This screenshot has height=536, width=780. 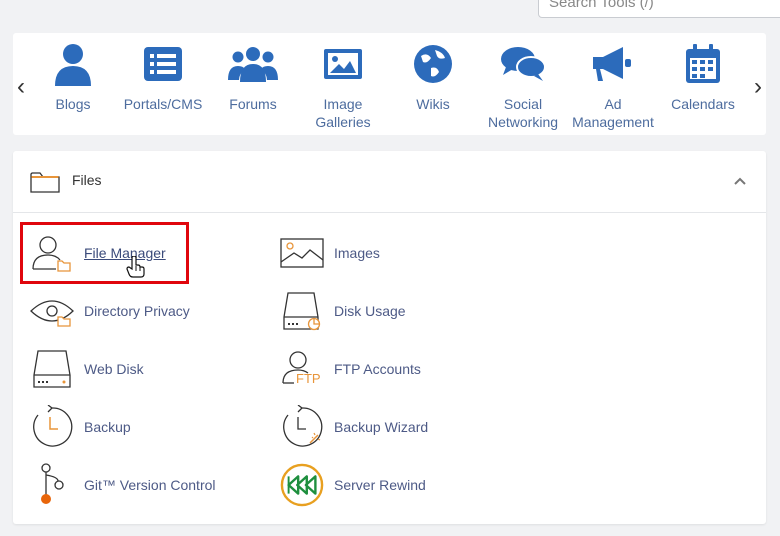 I want to click on app-calendars: Calendars, so click(x=703, y=73).